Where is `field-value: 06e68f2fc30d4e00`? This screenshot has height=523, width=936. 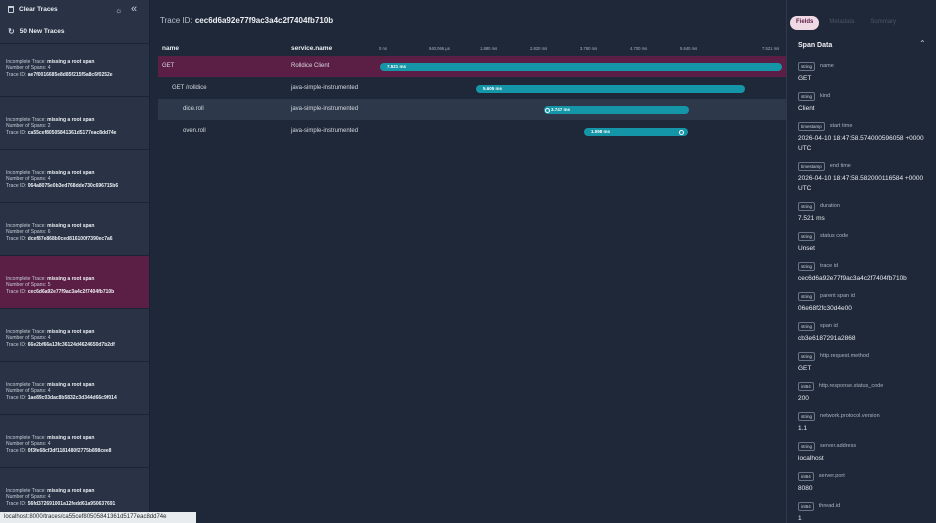
field-value: 06e68f2fc30d4e00 is located at coordinates (825, 308).